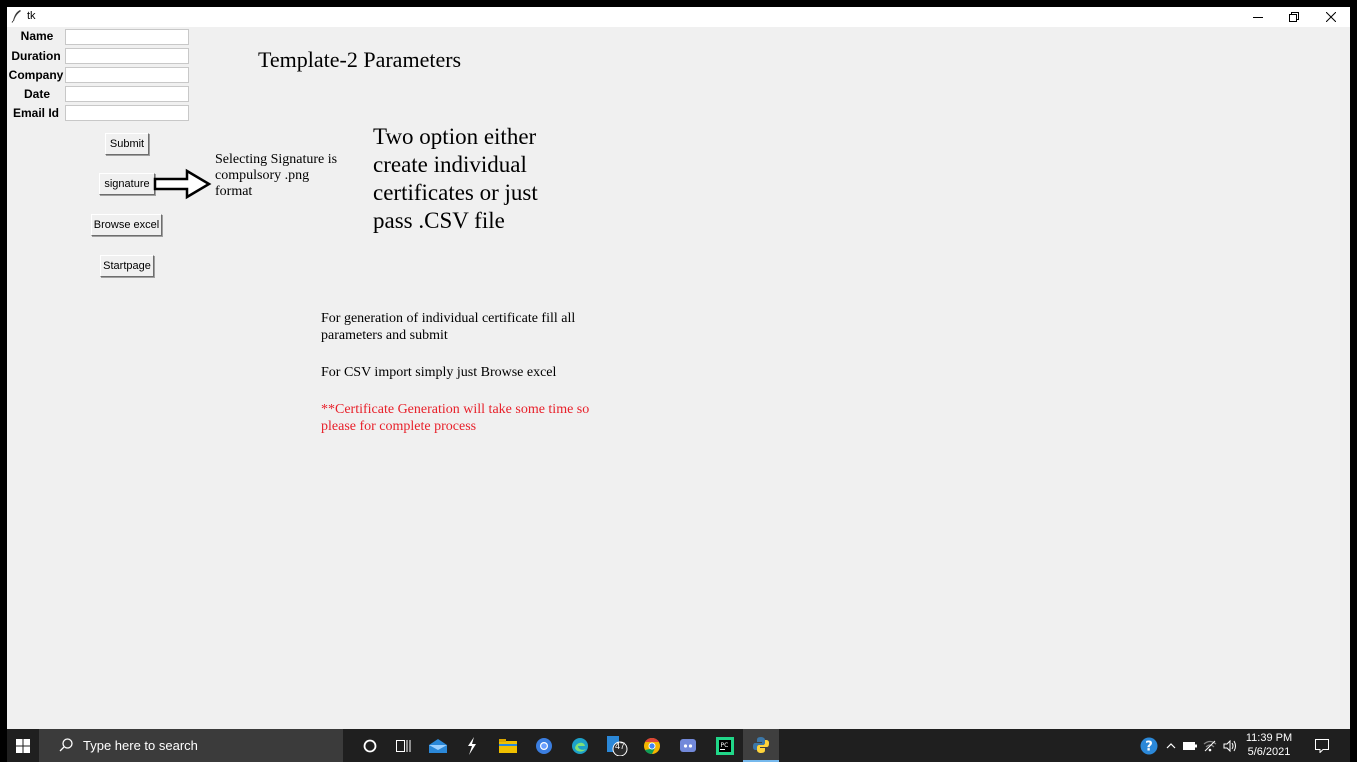 Image resolution: width=1357 pixels, height=762 pixels. I want to click on options-note-line: Two option either, so click(455, 136).